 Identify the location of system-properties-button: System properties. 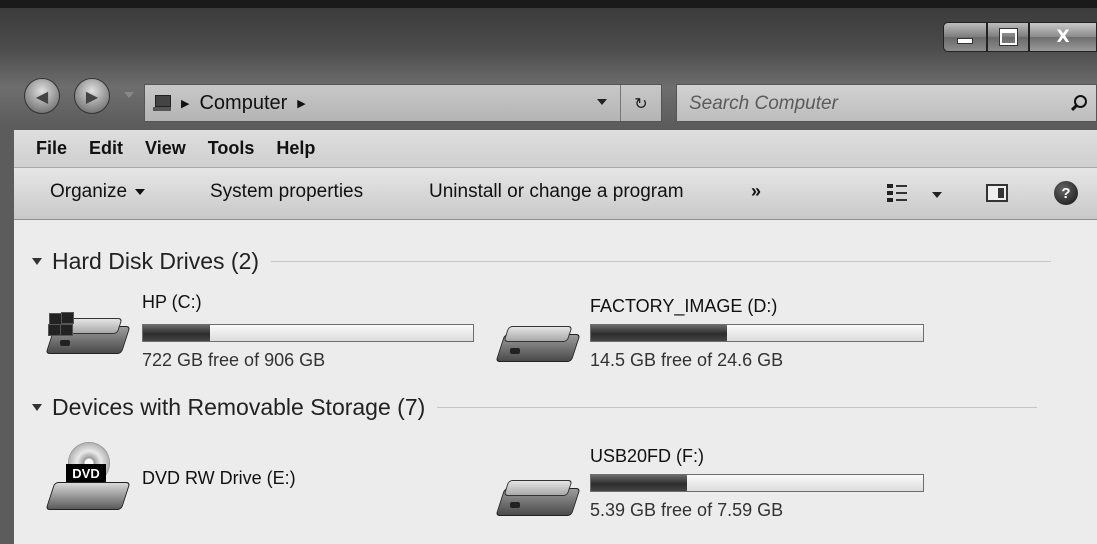
(286, 192).